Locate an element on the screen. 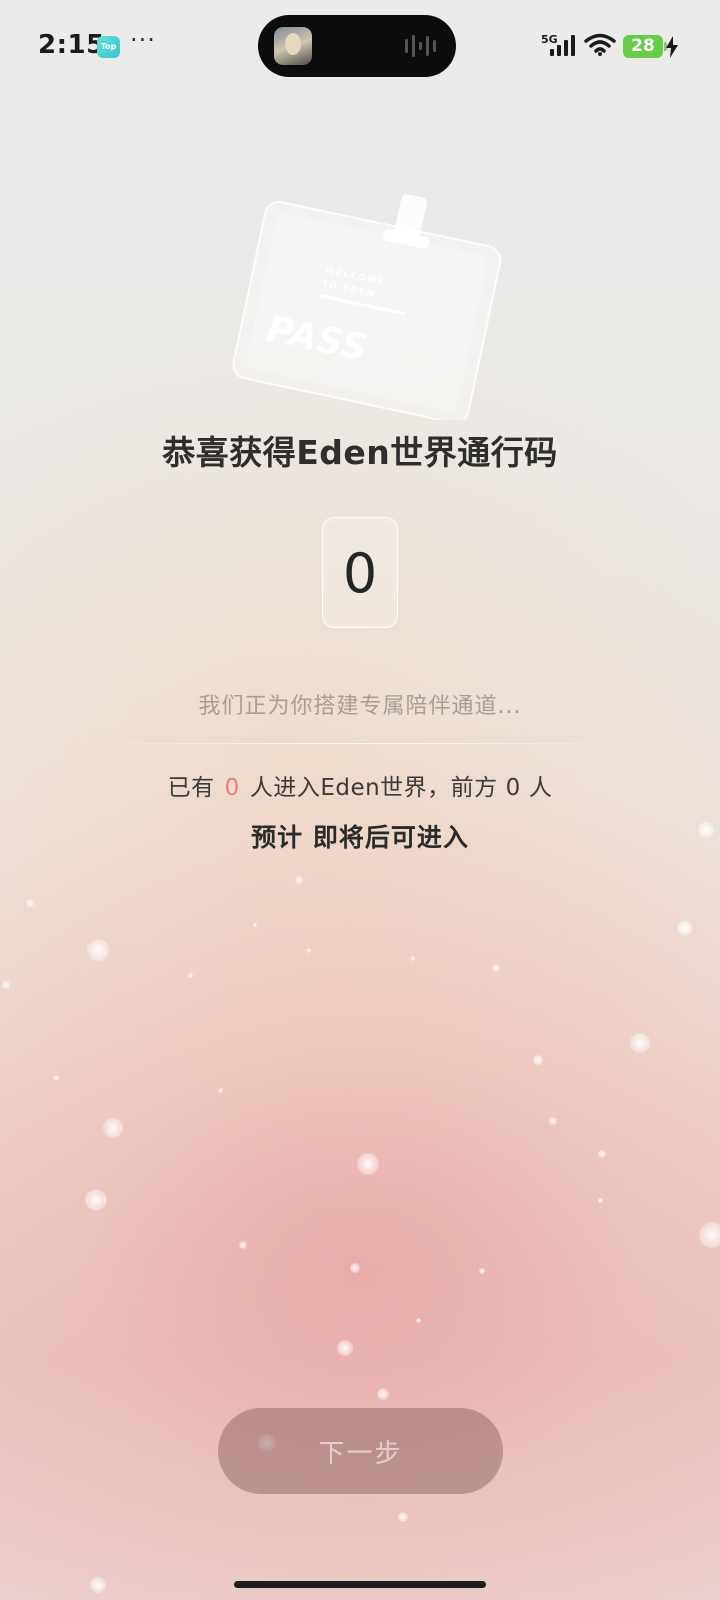  entered-count: 0 is located at coordinates (232, 788).